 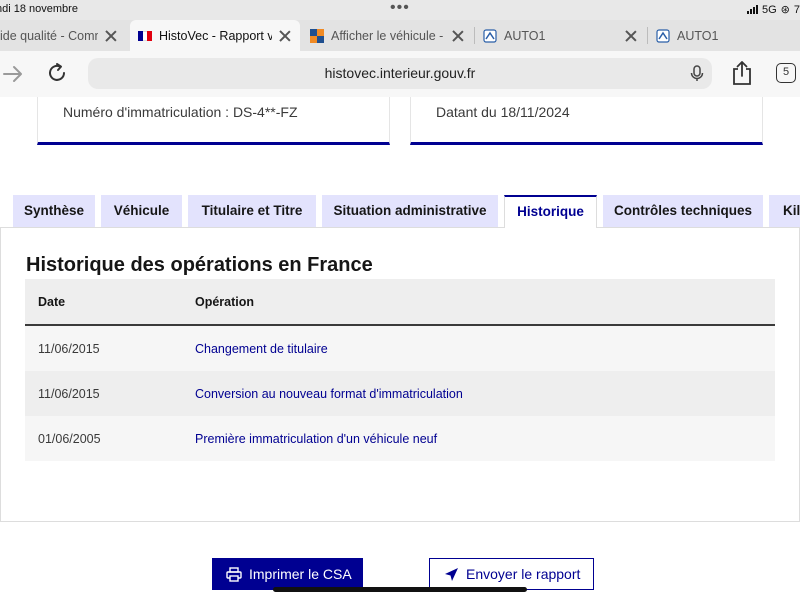 I want to click on registration-number: Numéro d'immatriculation : DS-4**-FZ, so click(x=180, y=112).